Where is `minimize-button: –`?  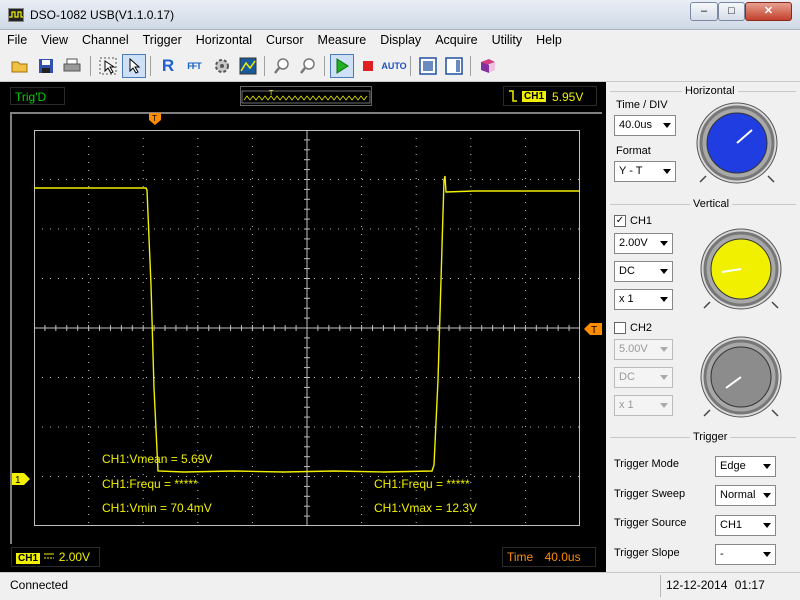
minimize-button: – is located at coordinates (704, 11).